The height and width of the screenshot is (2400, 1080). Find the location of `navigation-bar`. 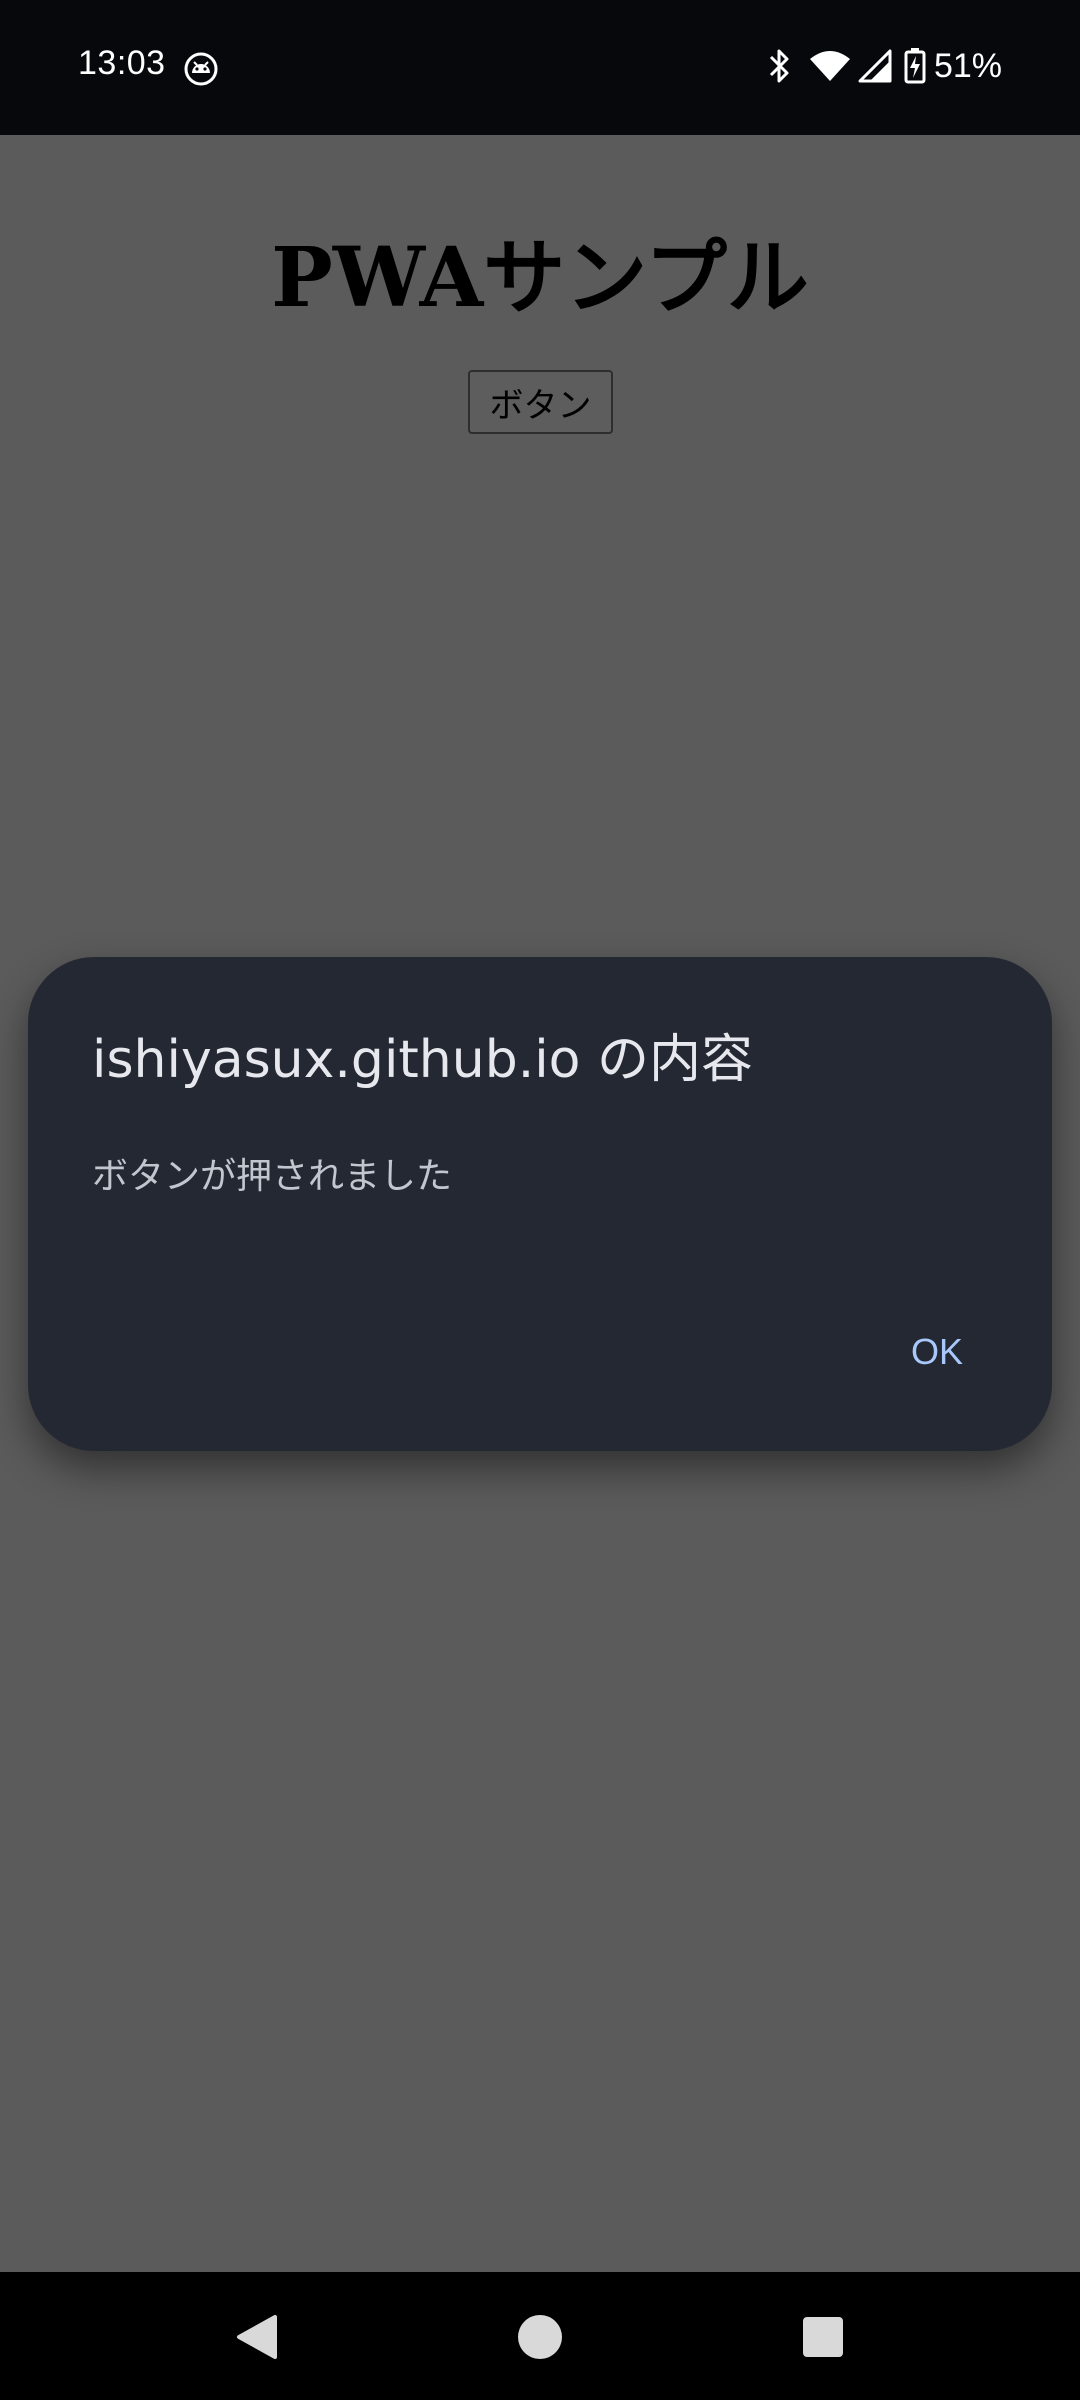

navigation-bar is located at coordinates (540, 2336).